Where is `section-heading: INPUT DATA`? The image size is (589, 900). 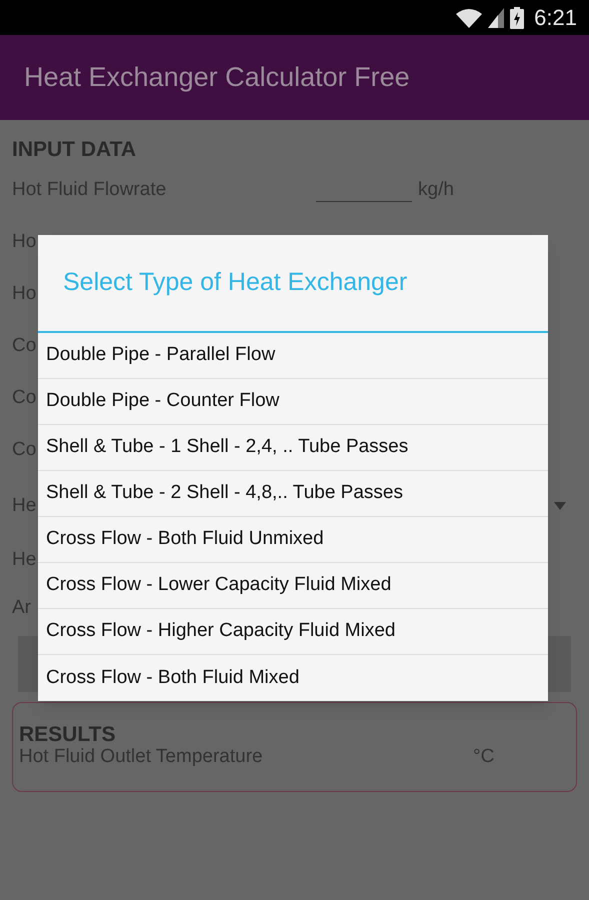
section-heading: INPUT DATA is located at coordinates (75, 150).